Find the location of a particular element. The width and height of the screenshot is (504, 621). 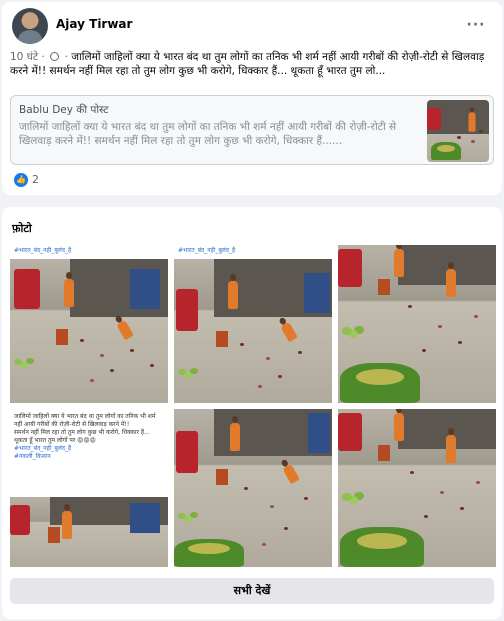

photo-caption-line: थूकता हूँ भारत तुम लोगों पर 😡😡😡 is located at coordinates (55, 440).